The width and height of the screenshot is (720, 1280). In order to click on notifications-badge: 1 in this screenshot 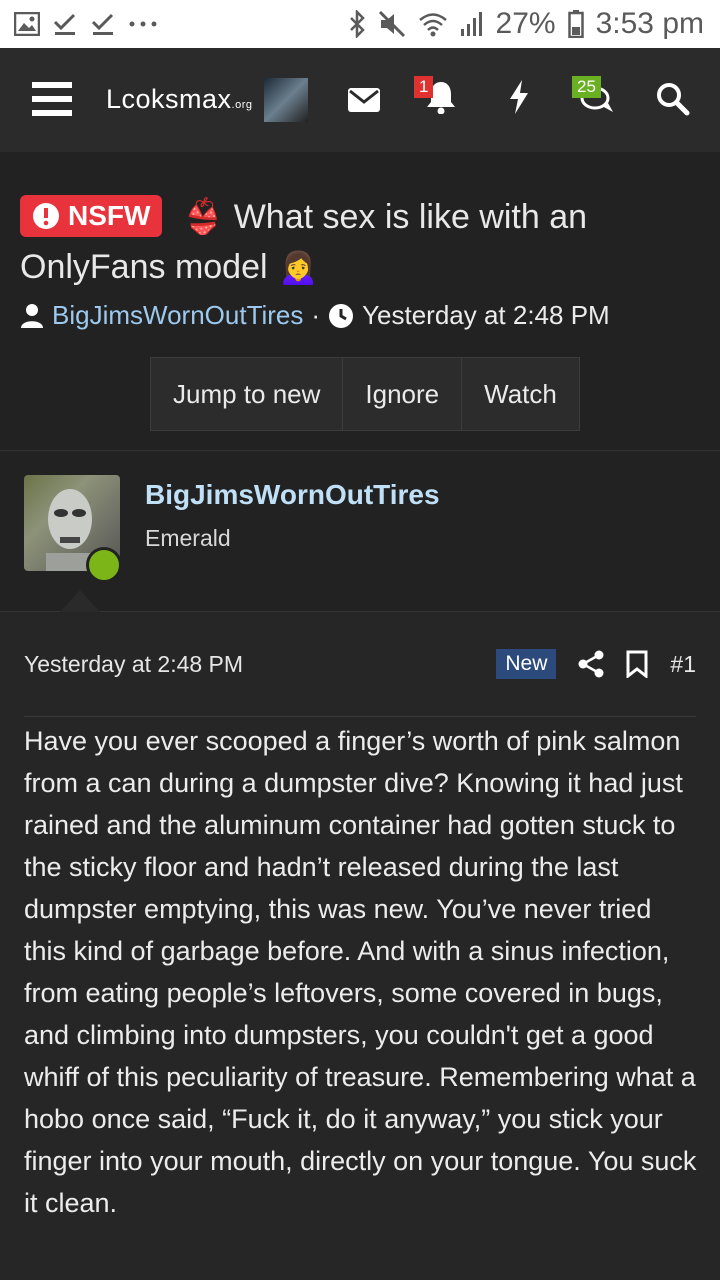, I will do `click(424, 87)`.